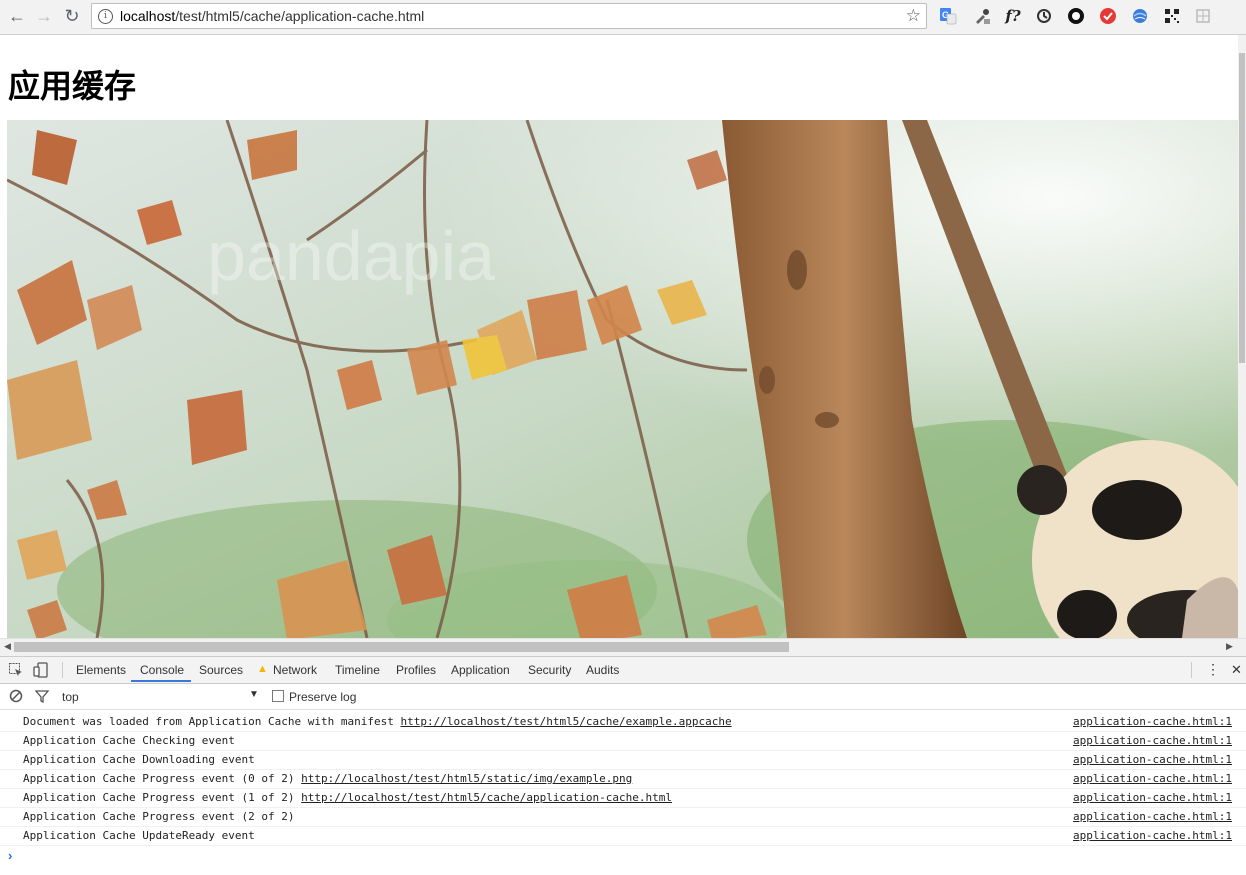 This screenshot has height=875, width=1246. What do you see at coordinates (16, 670) in the screenshot?
I see `inspect-element-icon` at bounding box center [16, 670].